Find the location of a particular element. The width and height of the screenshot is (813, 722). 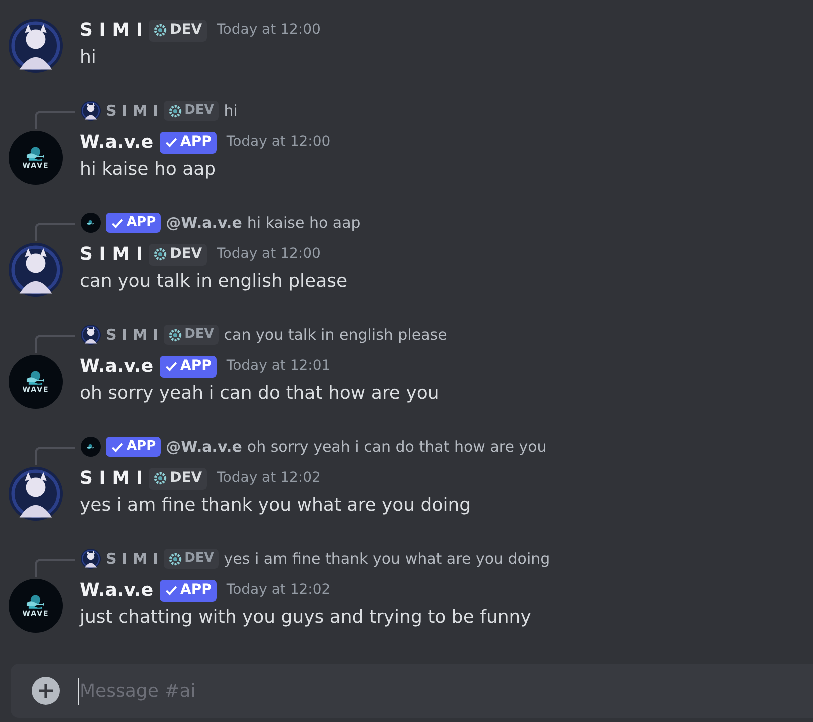

message-text: oh sorry yeah i can do that how are you is located at coordinates (260, 394).